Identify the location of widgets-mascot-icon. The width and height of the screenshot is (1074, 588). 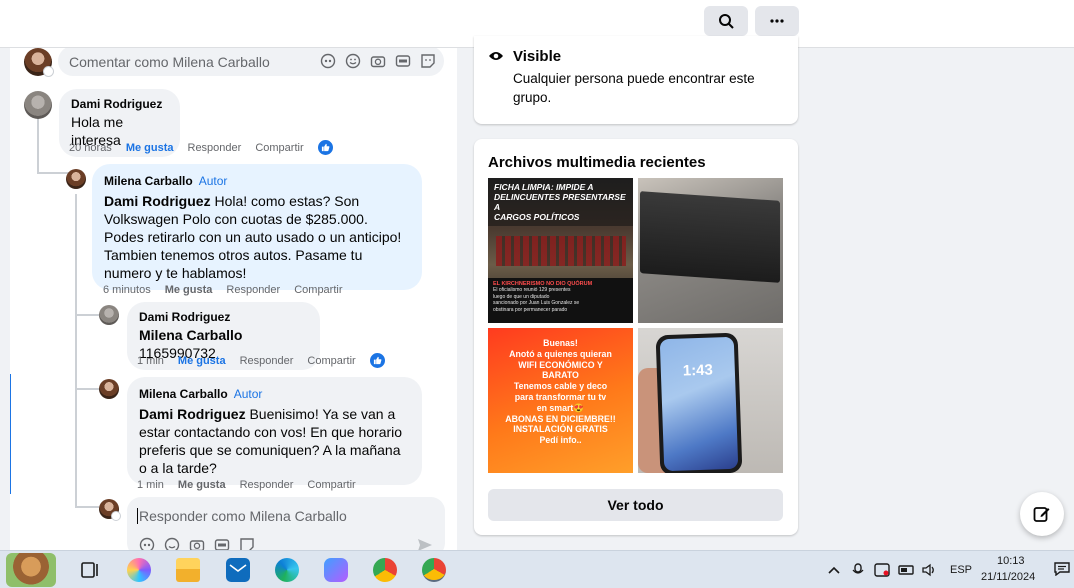
(31, 570).